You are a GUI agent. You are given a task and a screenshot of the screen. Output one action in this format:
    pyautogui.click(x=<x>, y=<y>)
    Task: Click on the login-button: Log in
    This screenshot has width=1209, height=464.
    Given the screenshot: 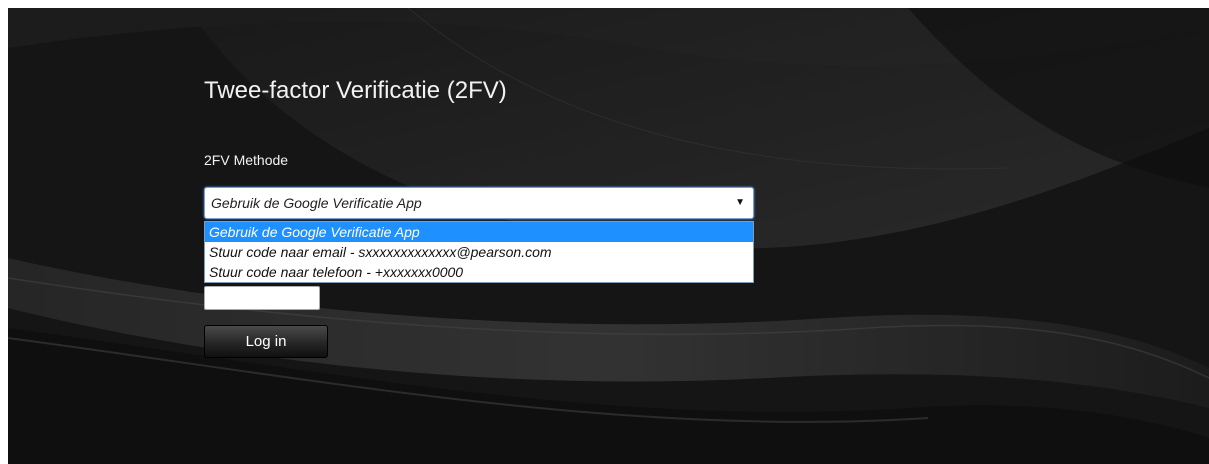 What is the action you would take?
    pyautogui.click(x=266, y=341)
    